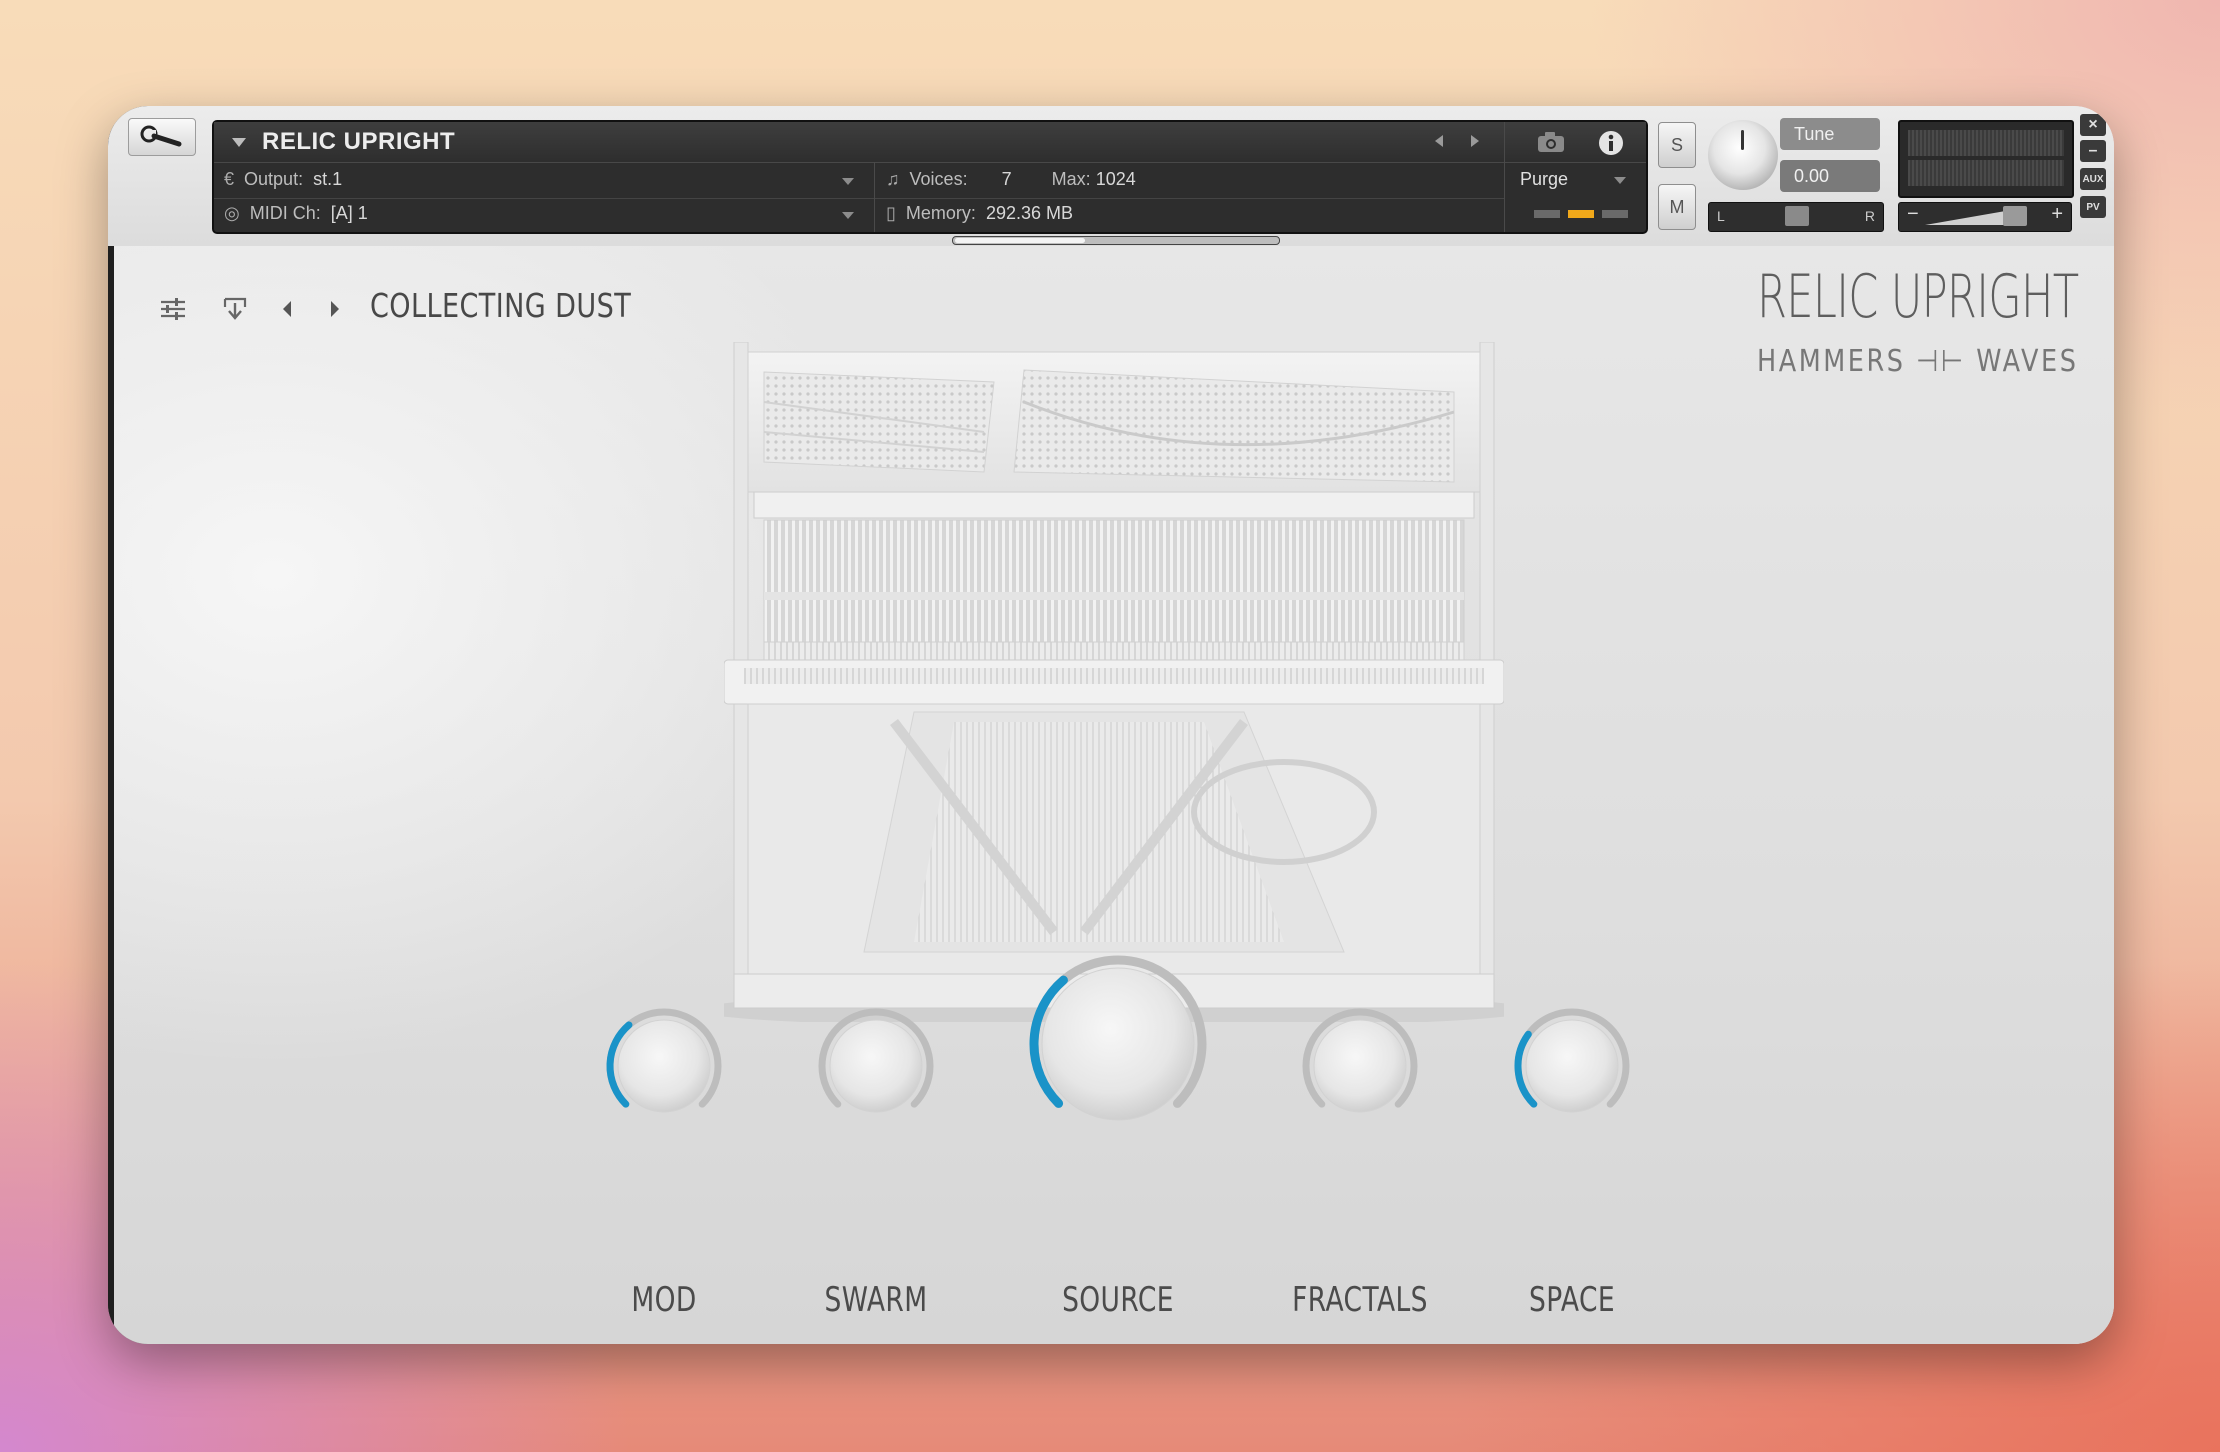  What do you see at coordinates (893, 213) in the screenshot?
I see `memory-icon: ▯` at bounding box center [893, 213].